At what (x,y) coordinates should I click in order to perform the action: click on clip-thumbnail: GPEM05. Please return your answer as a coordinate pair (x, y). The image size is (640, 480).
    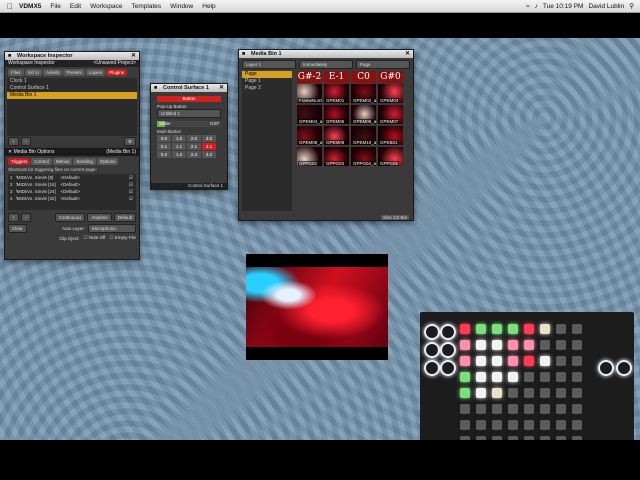
    Looking at the image, I should click on (336, 114).